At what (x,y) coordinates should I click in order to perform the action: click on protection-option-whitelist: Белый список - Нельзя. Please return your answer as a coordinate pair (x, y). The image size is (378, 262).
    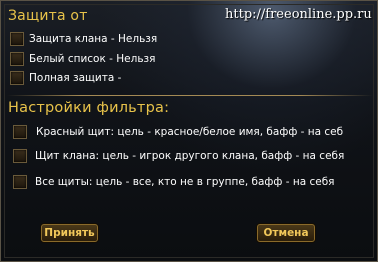
    Looking at the image, I should click on (82, 59).